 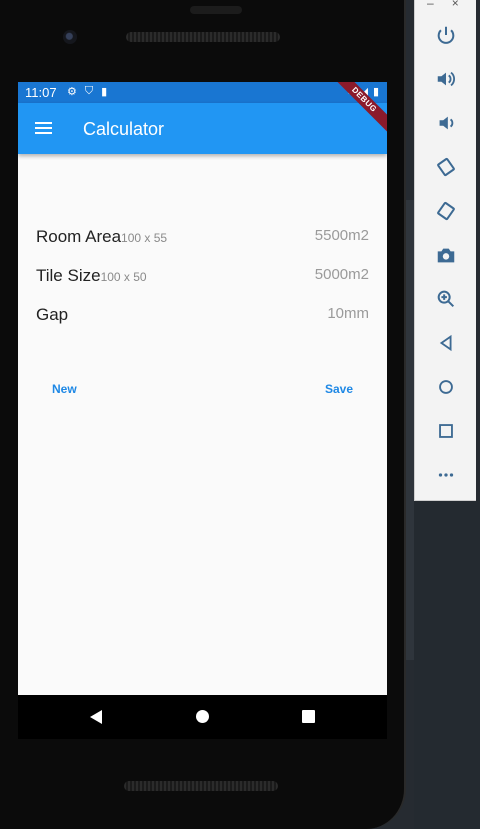 What do you see at coordinates (202, 246) in the screenshot?
I see `list-item-room-area: Room Area100 x 55 5500m2` at bounding box center [202, 246].